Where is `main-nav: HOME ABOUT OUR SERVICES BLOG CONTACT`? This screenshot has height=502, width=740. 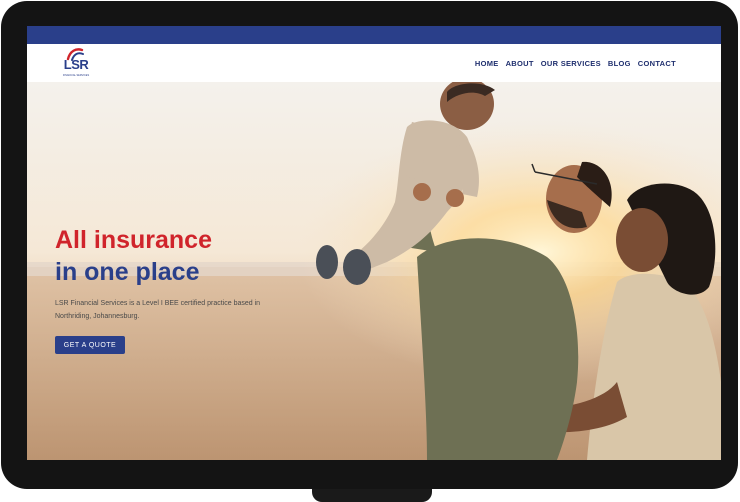 main-nav: HOME ABOUT OUR SERVICES BLOG CONTACT is located at coordinates (575, 63).